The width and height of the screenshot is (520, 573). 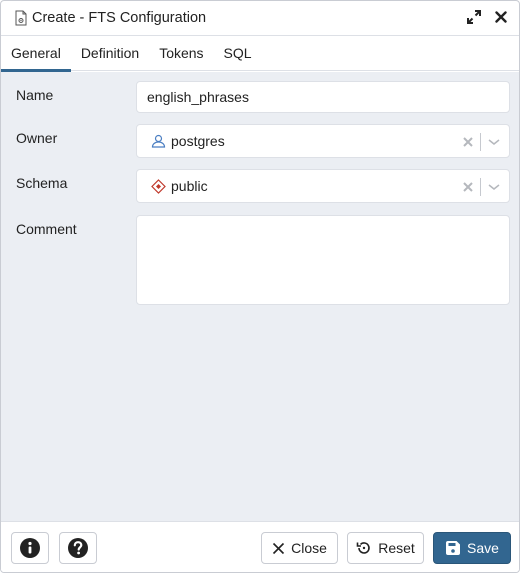 I want to click on save-button: Save, so click(x=472, y=548).